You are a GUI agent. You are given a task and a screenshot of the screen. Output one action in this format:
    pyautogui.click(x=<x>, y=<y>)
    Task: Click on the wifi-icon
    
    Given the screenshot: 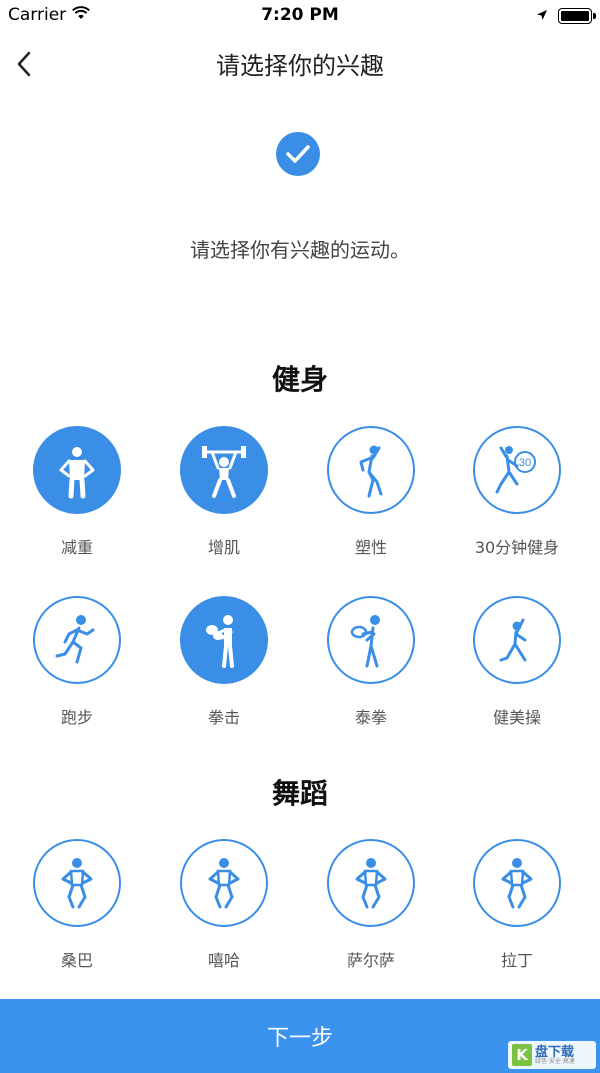 What is the action you would take?
    pyautogui.click(x=81, y=15)
    